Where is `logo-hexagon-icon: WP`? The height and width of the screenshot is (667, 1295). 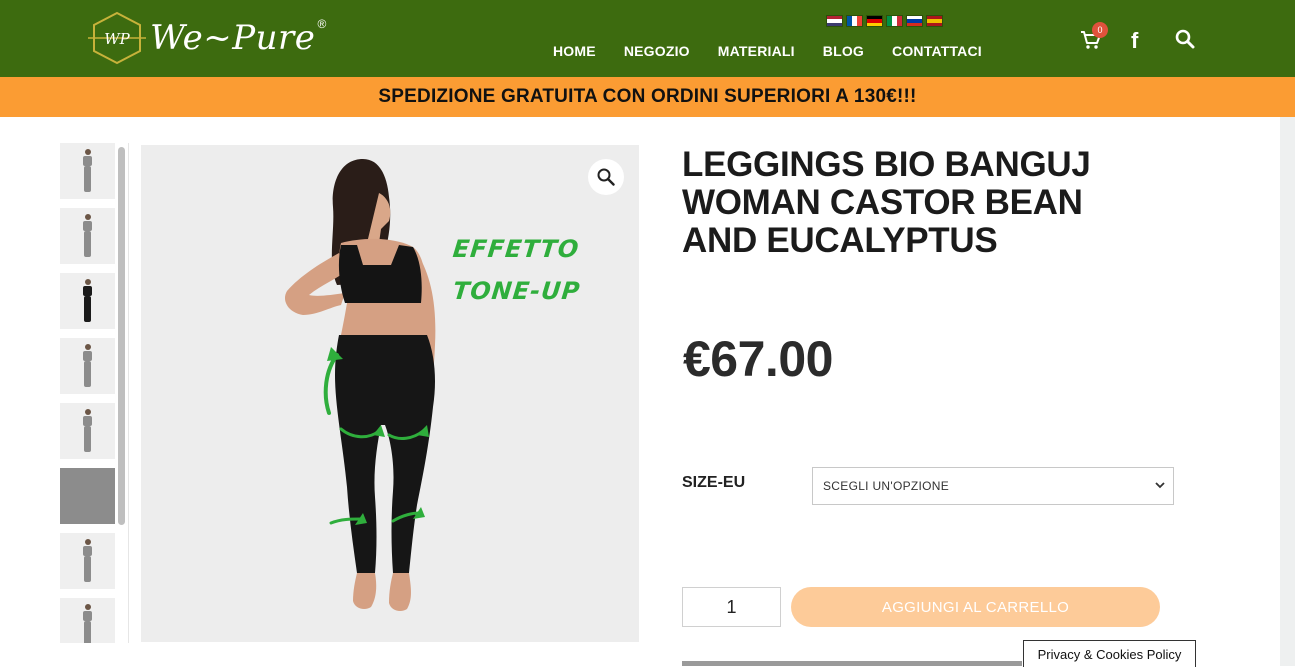
logo-hexagon-icon: WP is located at coordinates (117, 38).